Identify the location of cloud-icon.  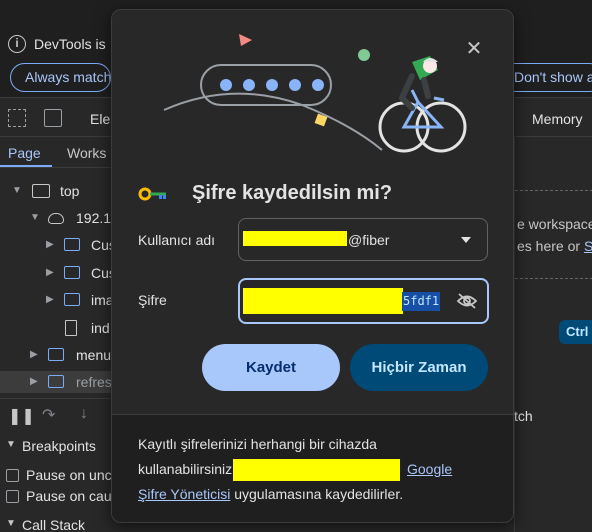
(56, 218).